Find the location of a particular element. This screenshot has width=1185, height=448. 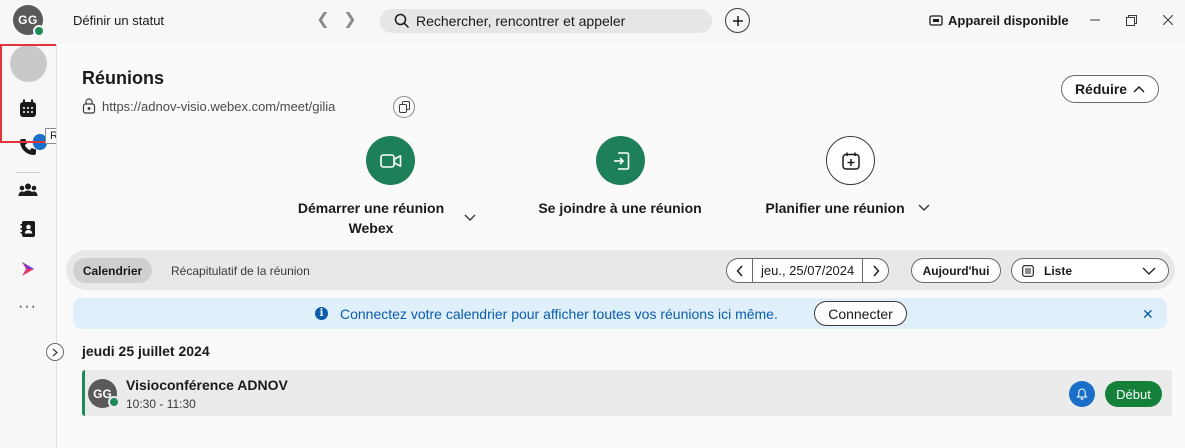

previous-day-button is located at coordinates (740, 270).